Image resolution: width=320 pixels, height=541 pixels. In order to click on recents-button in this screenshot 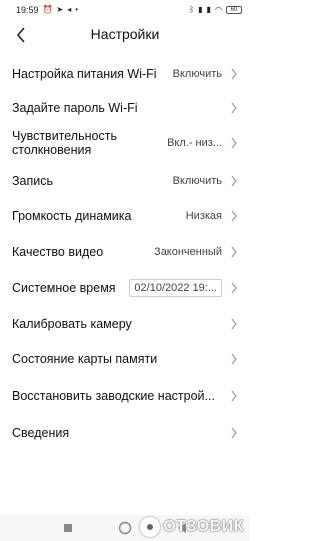, I will do `click(68, 528)`.